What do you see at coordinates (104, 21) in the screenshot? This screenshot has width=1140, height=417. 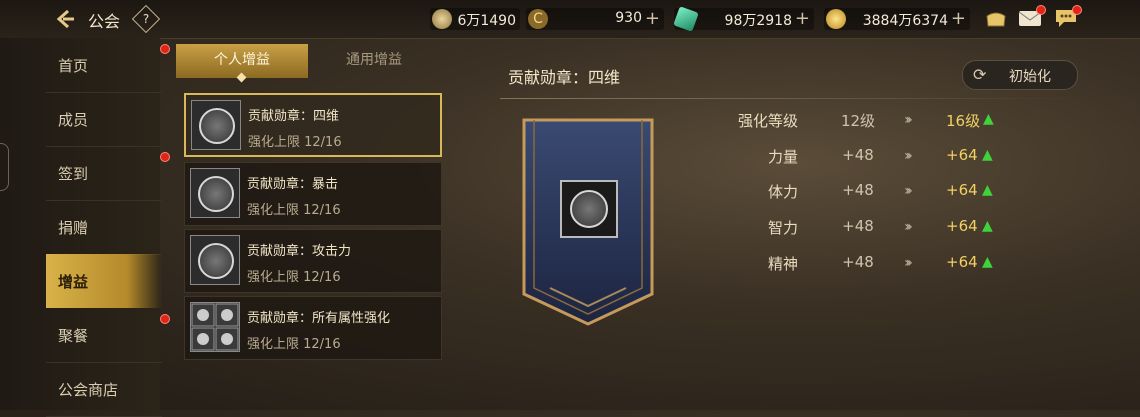 I see `page-title: 公会` at bounding box center [104, 21].